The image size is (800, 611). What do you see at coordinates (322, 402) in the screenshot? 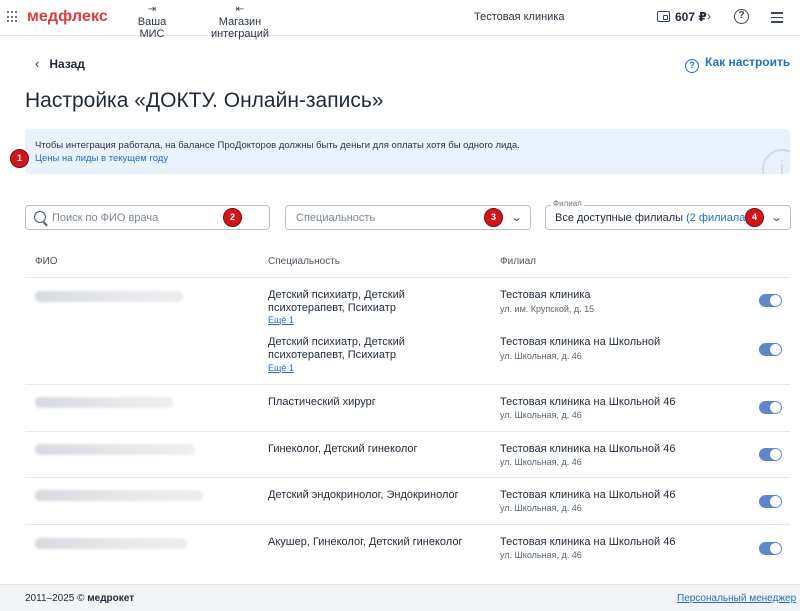
I see `specialty-cell: Пластический хирург` at bounding box center [322, 402].